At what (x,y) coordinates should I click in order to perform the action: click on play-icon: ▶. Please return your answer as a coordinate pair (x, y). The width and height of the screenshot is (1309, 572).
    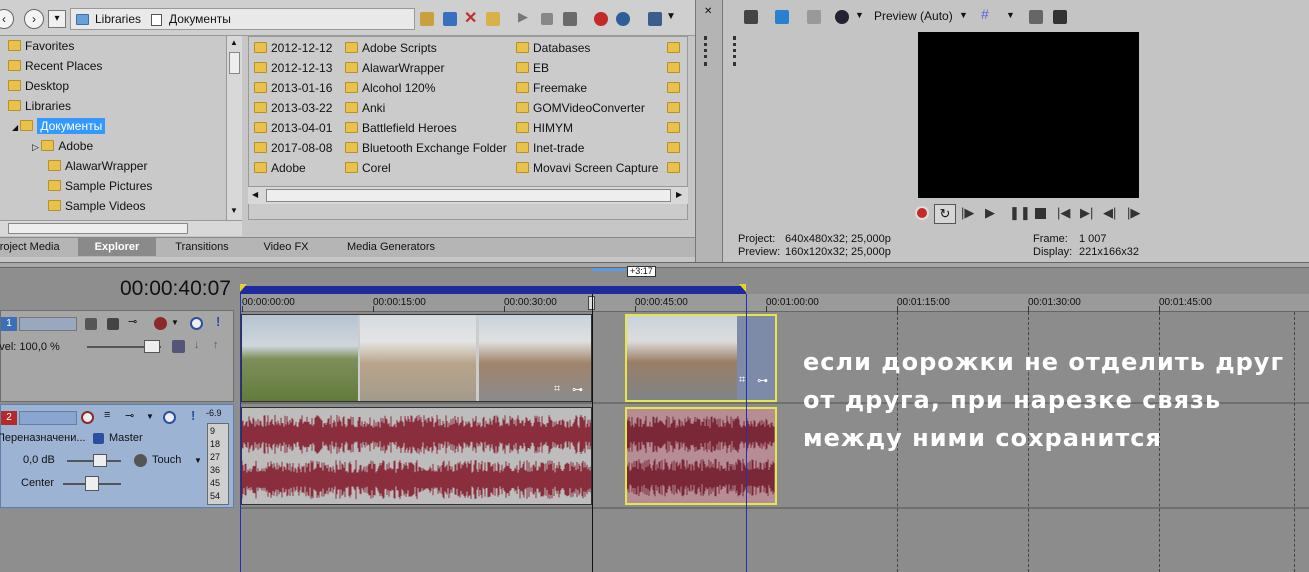
    Looking at the image, I should click on (523, 17).